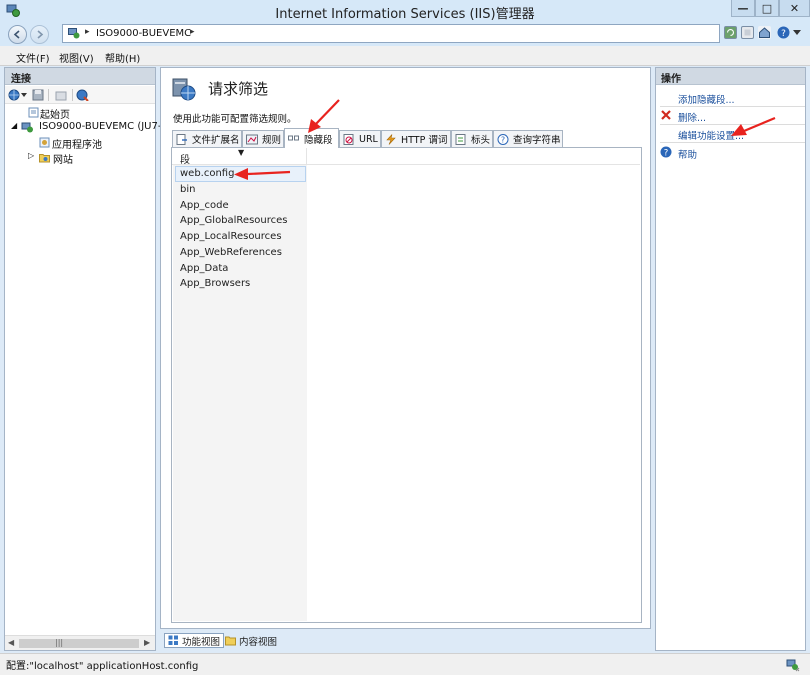 This screenshot has height=675, width=810. I want to click on content-view-tab: 内容视图, so click(251, 640).